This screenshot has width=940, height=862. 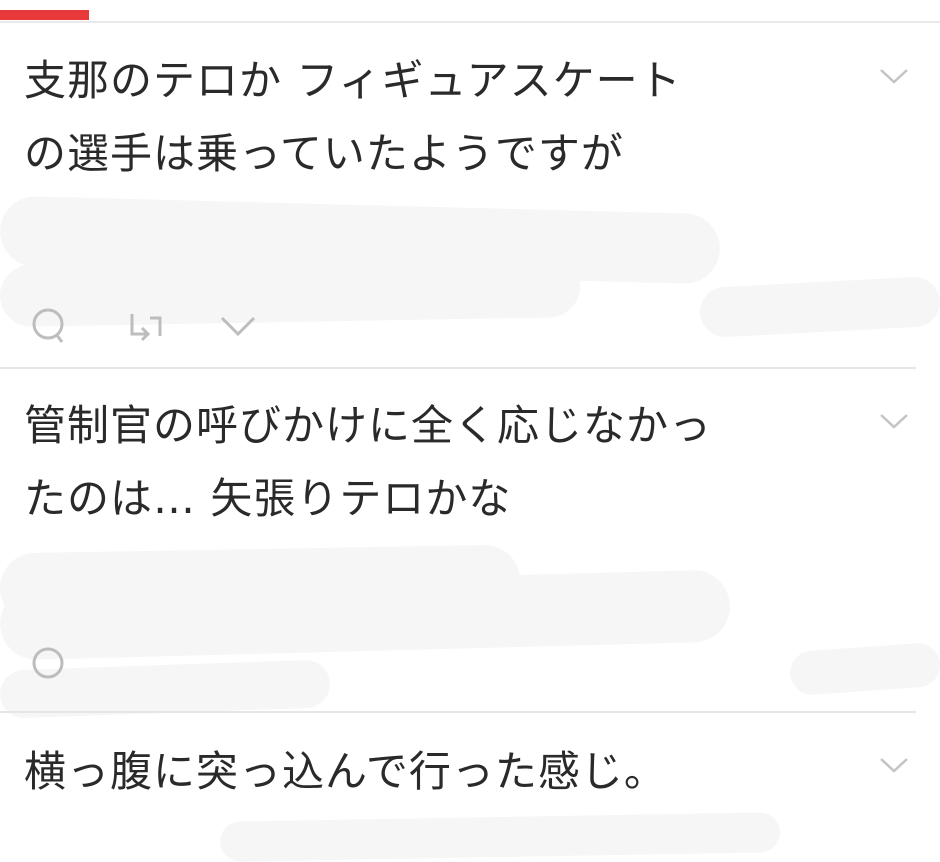 What do you see at coordinates (439, 462) in the screenshot?
I see `comment-text: 管制官の呼びかけに全く応じなかっ たのは… 矢張りテロかな` at bounding box center [439, 462].